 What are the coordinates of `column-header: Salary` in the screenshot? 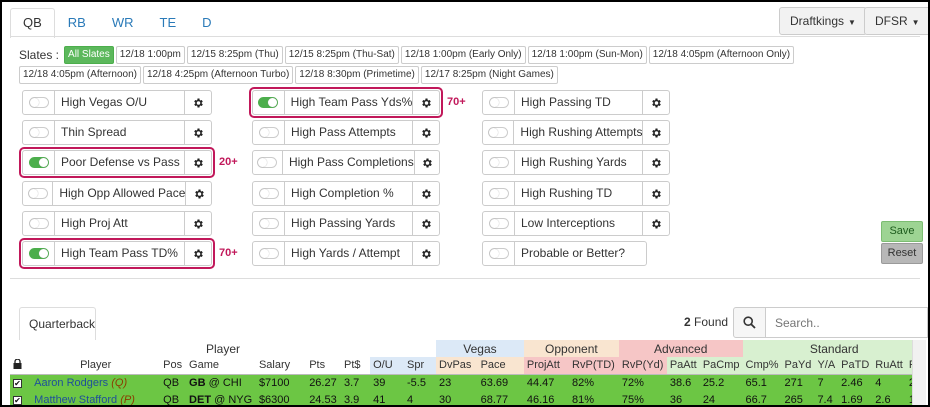 It's located at (281, 366).